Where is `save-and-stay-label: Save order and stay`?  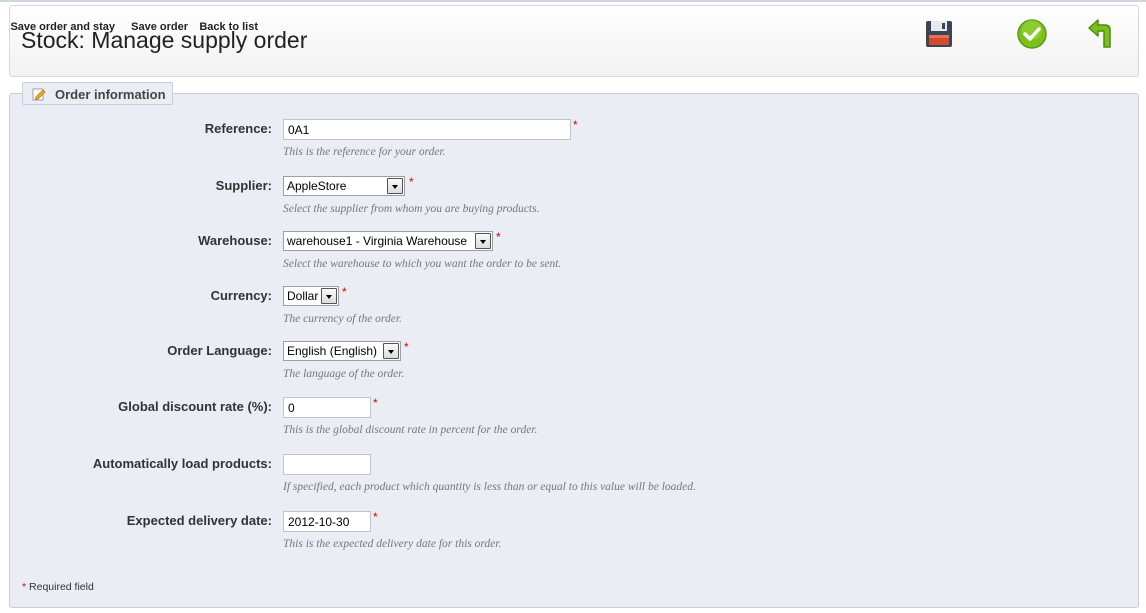
save-and-stay-label: Save order and stay is located at coordinates (62, 27).